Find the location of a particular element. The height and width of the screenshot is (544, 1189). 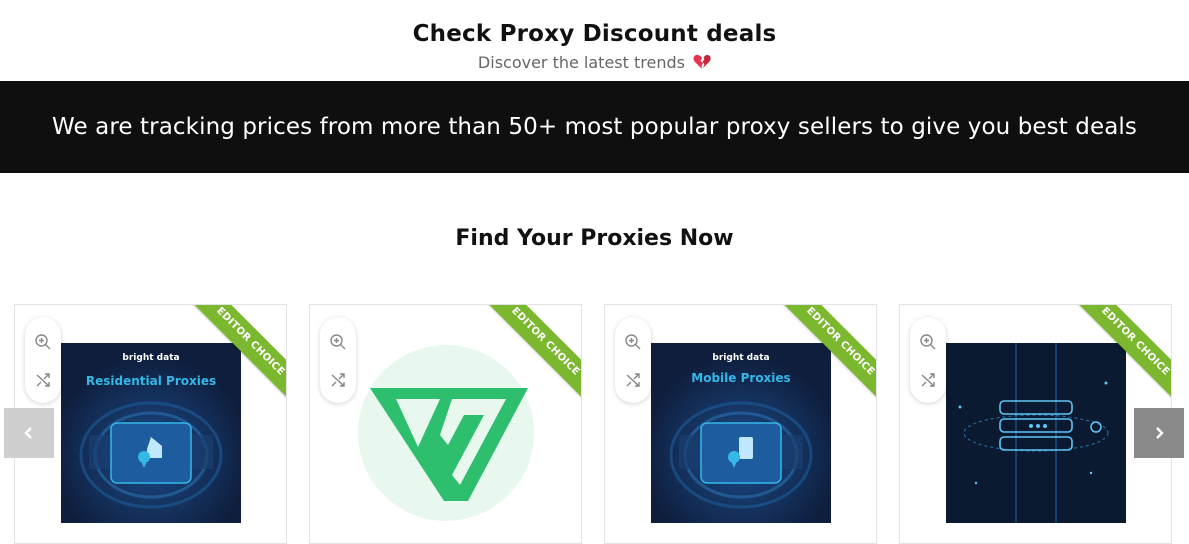

section-title: Find Your Proxies Now is located at coordinates (594, 238).